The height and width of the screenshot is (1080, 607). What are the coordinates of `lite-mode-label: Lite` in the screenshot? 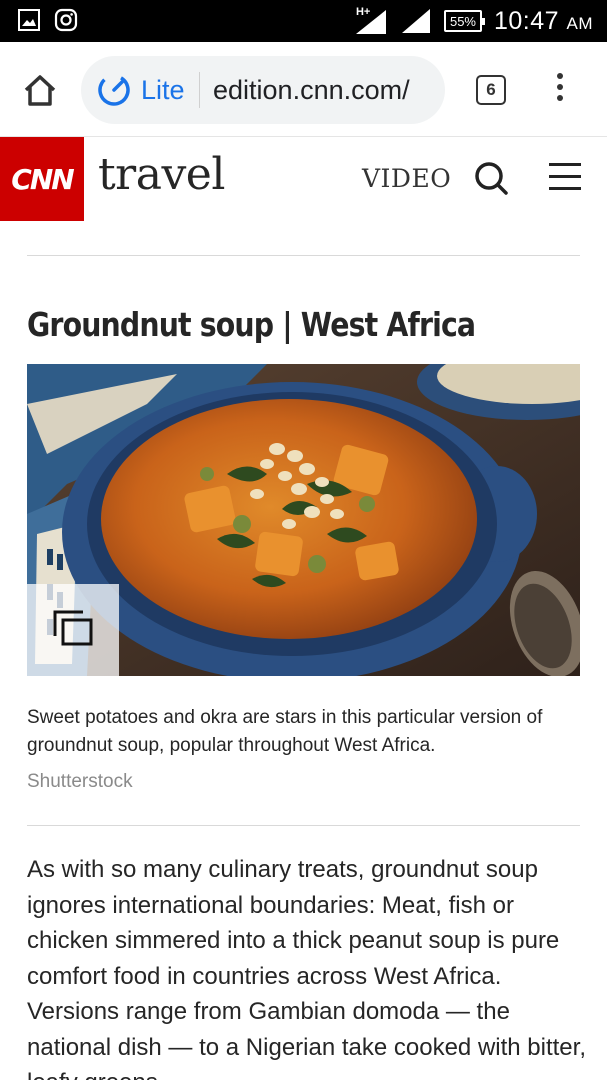 It's located at (163, 90).